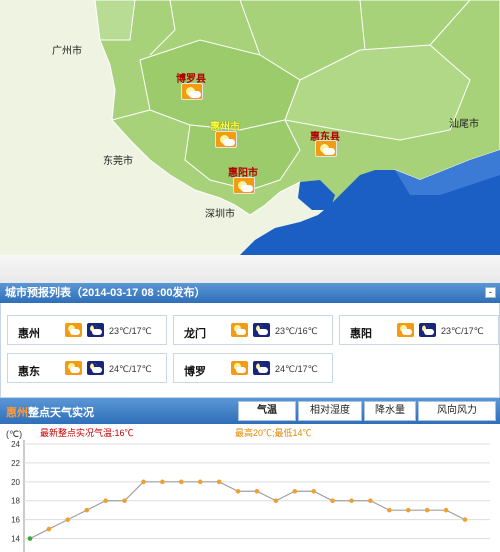 The width and height of the screenshot is (500, 552). What do you see at coordinates (15, 482) in the screenshot?
I see `y-tick-label: 20` at bounding box center [15, 482].